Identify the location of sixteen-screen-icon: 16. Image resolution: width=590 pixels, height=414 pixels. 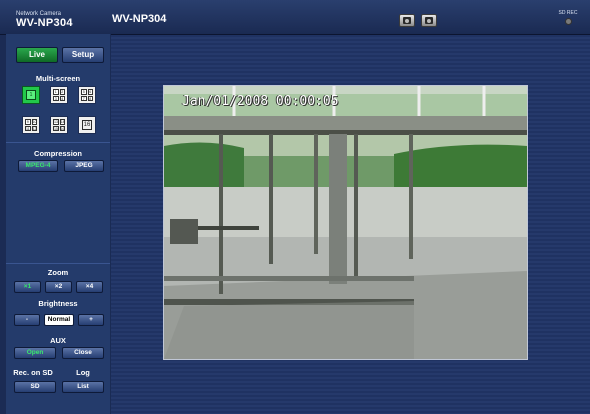
(87, 125).